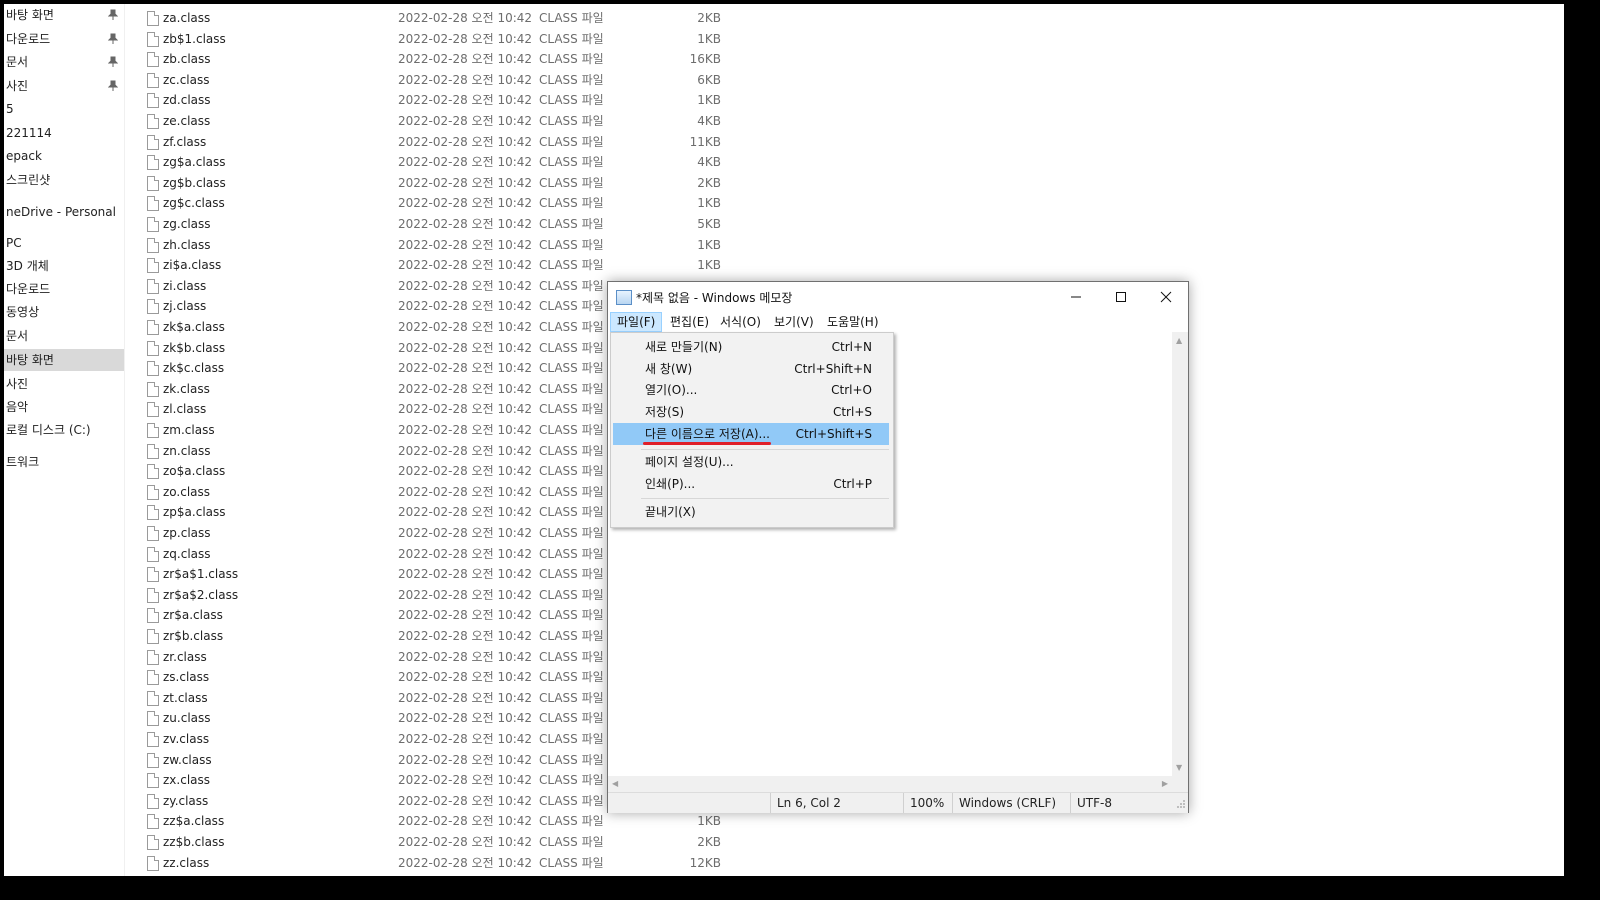  What do you see at coordinates (1120, 297) in the screenshot?
I see `maximize-button` at bounding box center [1120, 297].